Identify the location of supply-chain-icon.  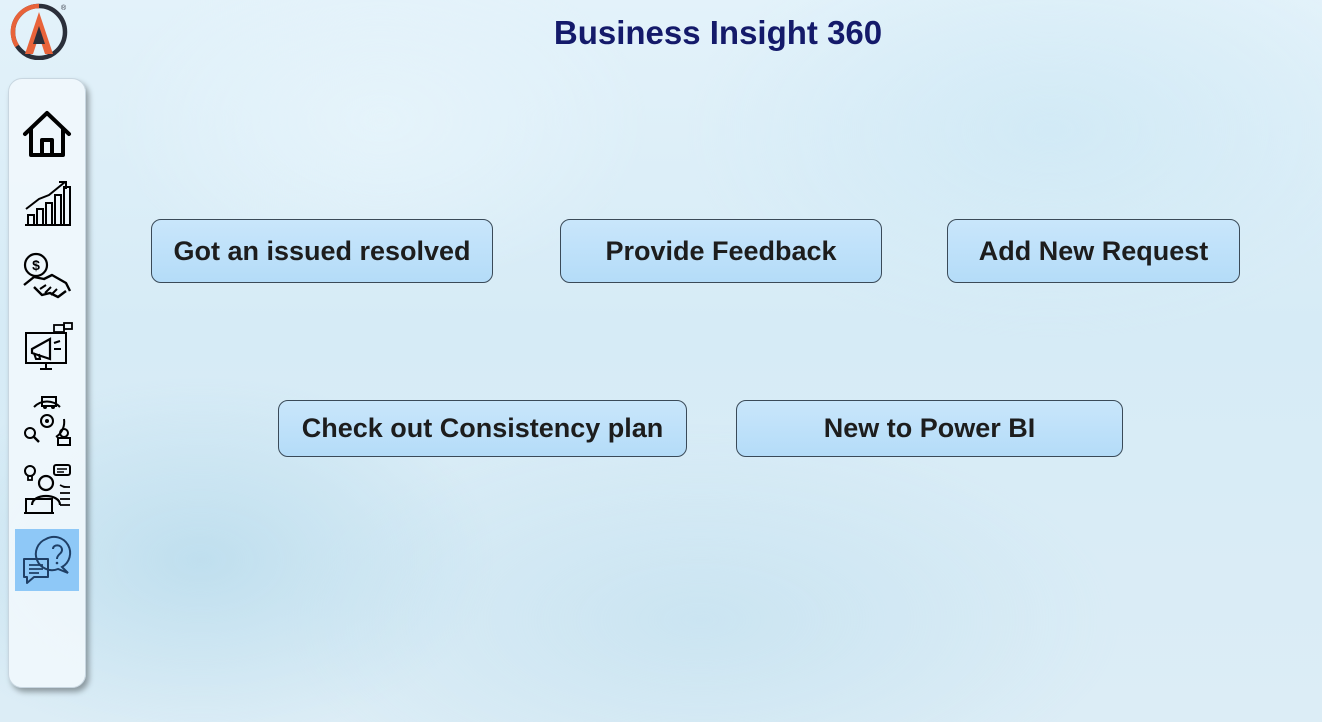
(47, 421).